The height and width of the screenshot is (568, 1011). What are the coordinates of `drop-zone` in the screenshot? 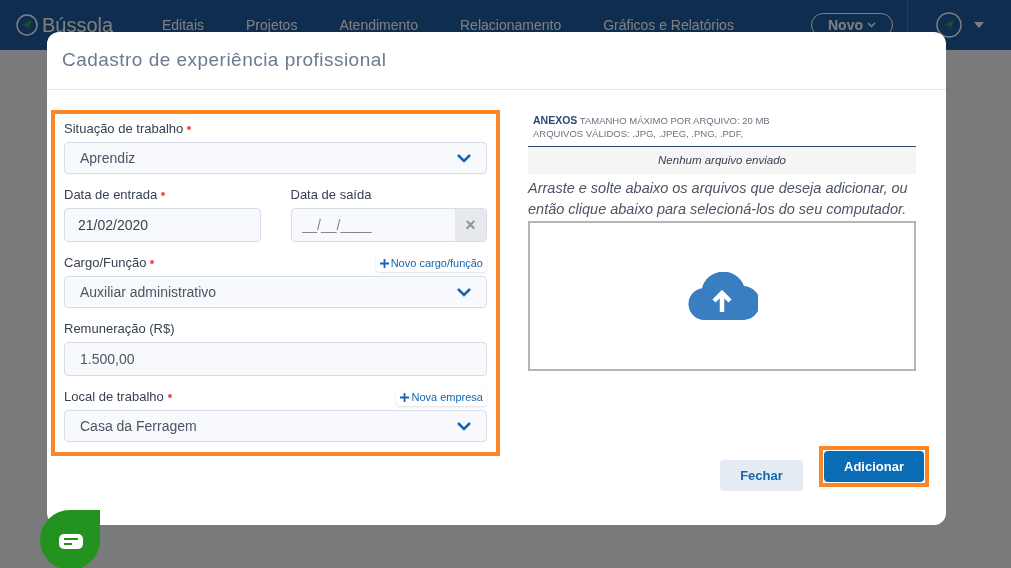 It's located at (722, 296).